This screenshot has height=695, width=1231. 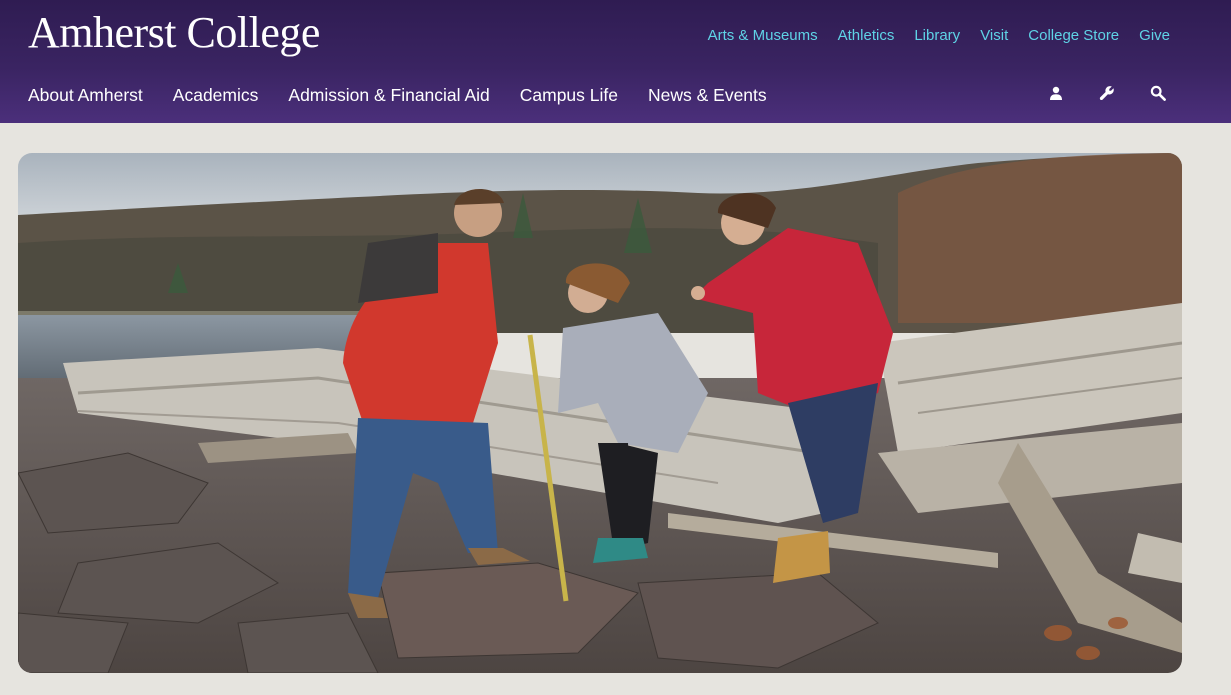 I want to click on utility-link-arts-museums: Arts & Museums, so click(x=763, y=36).